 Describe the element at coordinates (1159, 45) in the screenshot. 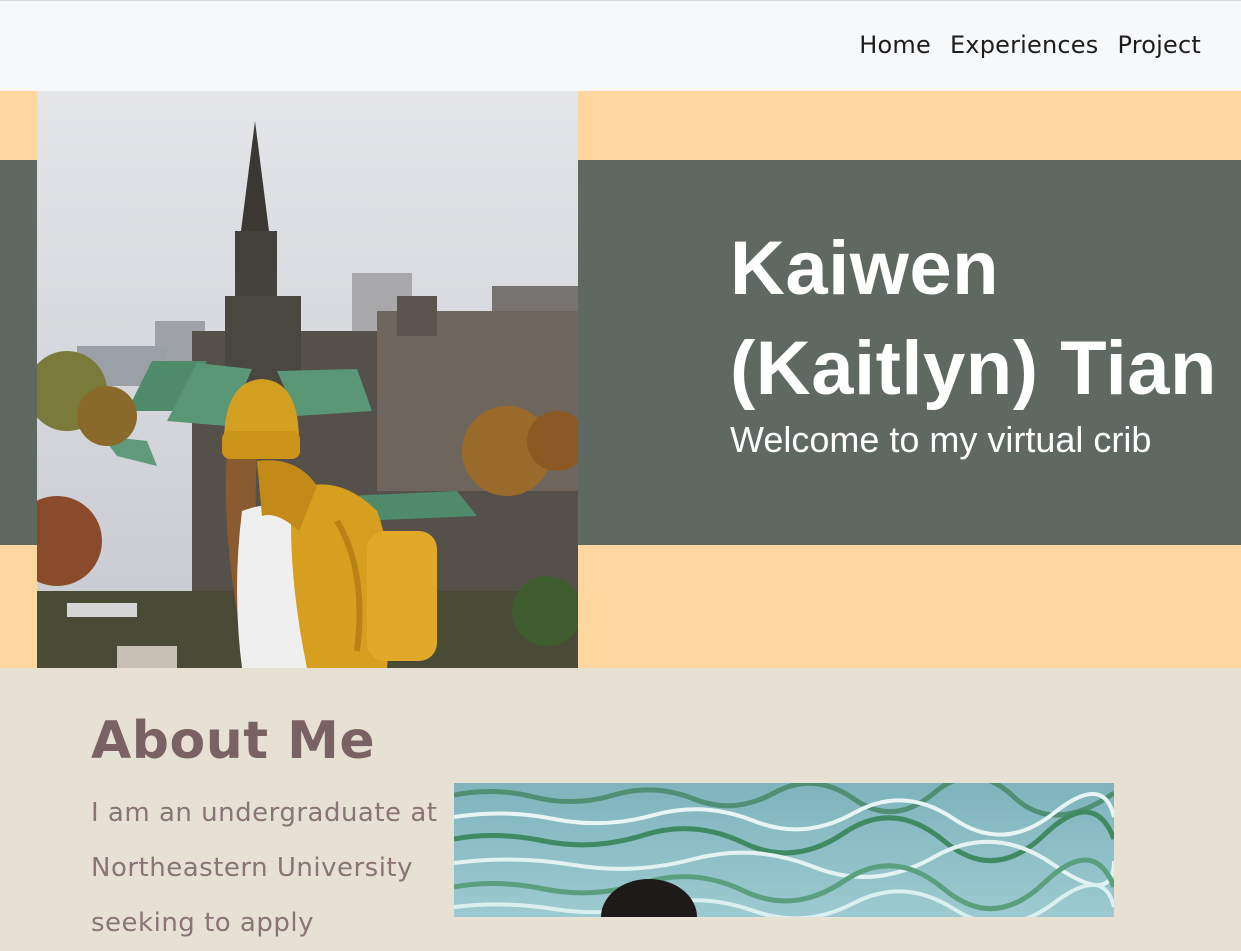

I see `nav-link-project: Project` at that location.